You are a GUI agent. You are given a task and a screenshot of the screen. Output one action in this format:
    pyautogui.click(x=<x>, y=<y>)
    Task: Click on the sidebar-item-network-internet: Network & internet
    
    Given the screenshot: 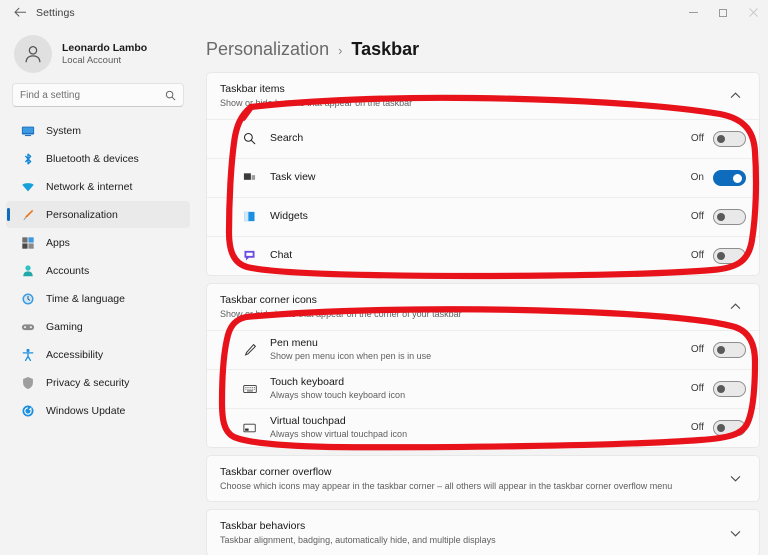 What is the action you would take?
    pyautogui.click(x=98, y=186)
    